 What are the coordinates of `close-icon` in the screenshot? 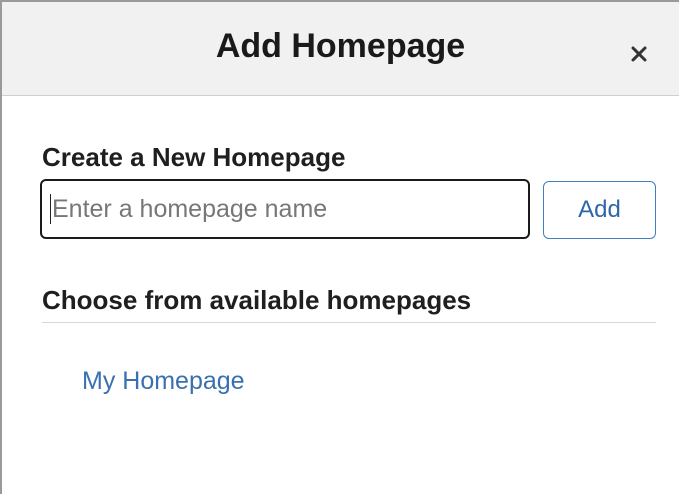 It's located at (639, 54).